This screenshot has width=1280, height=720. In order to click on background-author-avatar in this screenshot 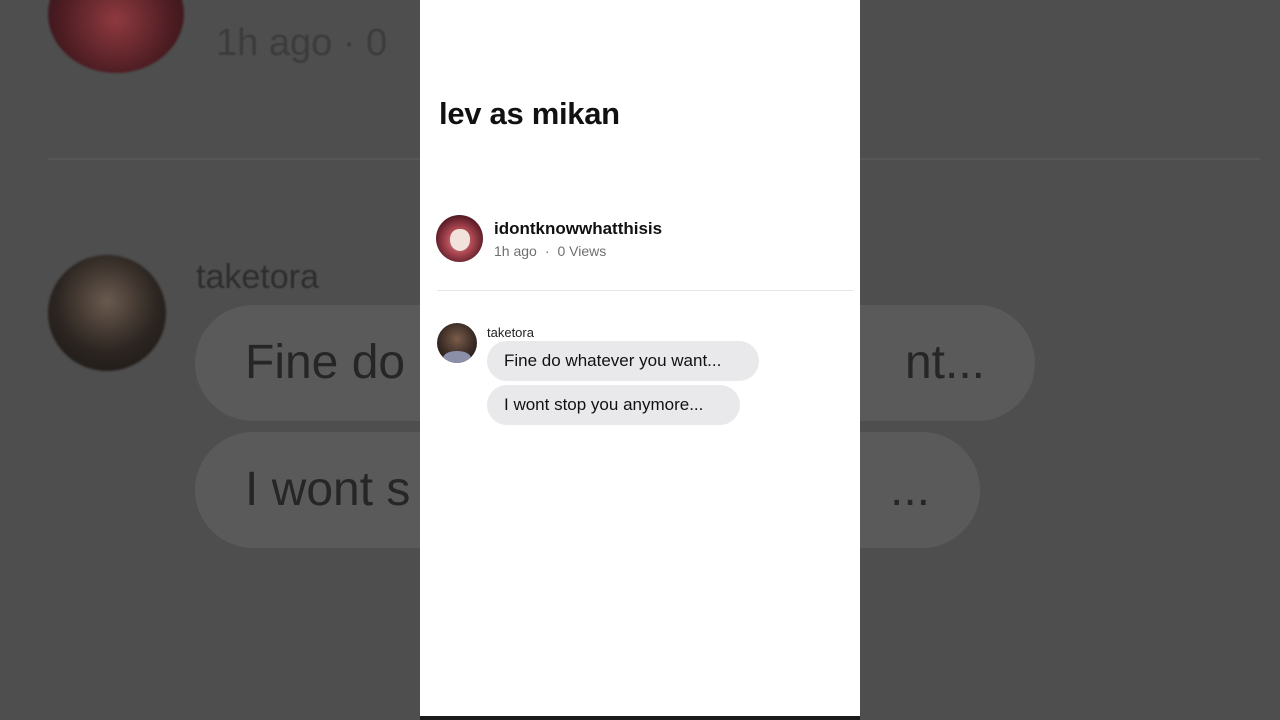, I will do `click(116, 36)`.